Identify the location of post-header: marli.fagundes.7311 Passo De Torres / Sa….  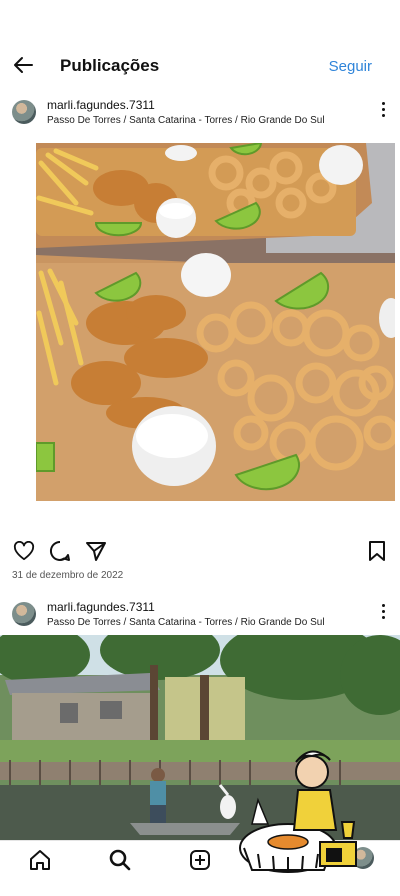
(200, 119).